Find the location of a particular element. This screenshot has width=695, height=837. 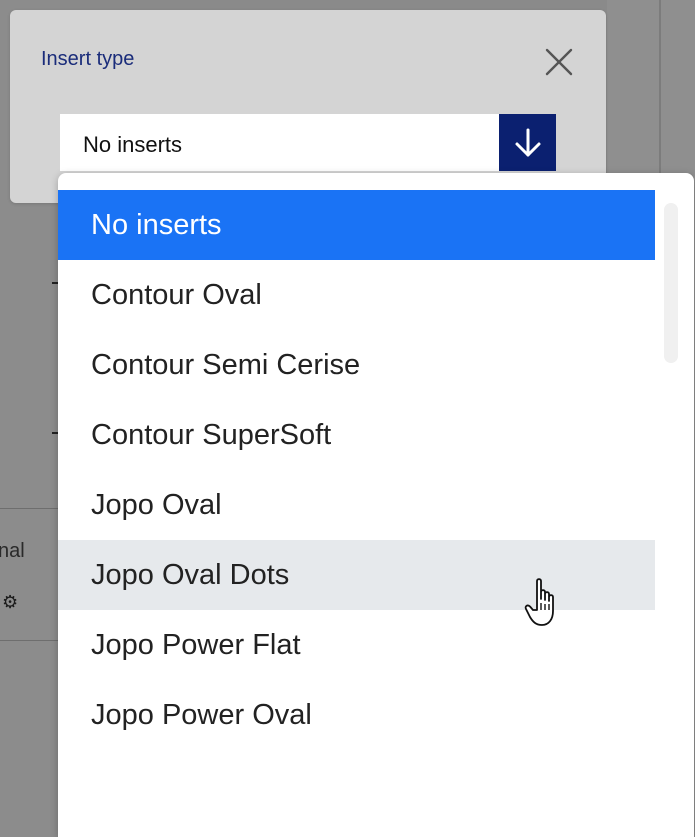

close-icon is located at coordinates (559, 62).